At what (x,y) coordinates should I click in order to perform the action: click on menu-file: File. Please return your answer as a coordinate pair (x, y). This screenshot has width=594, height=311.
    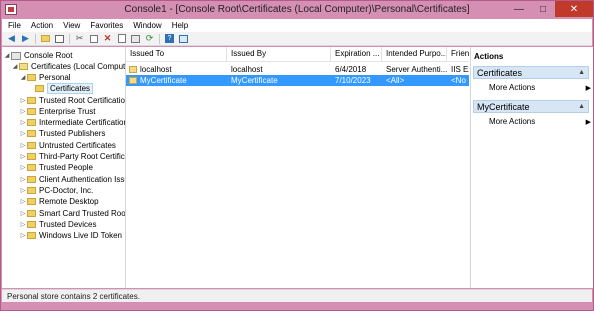
    Looking at the image, I should click on (14, 25).